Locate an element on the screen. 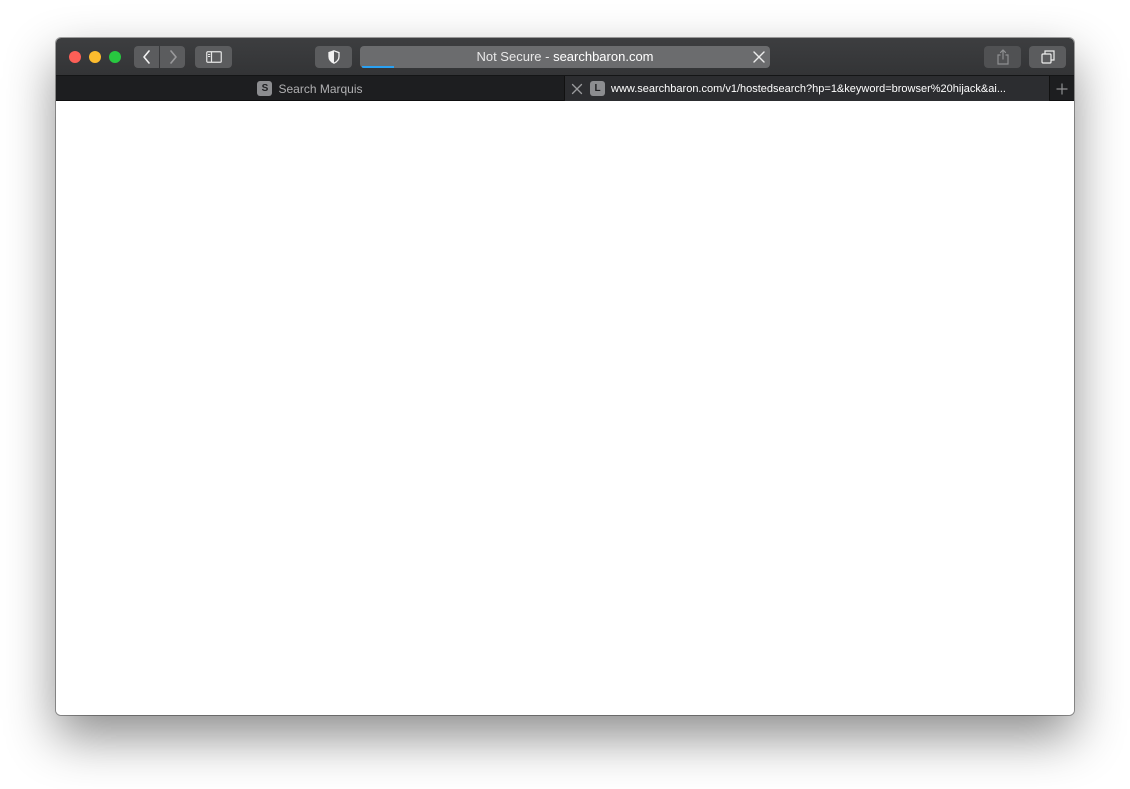  tab-search-marquis: S Search Marquis is located at coordinates (310, 88).